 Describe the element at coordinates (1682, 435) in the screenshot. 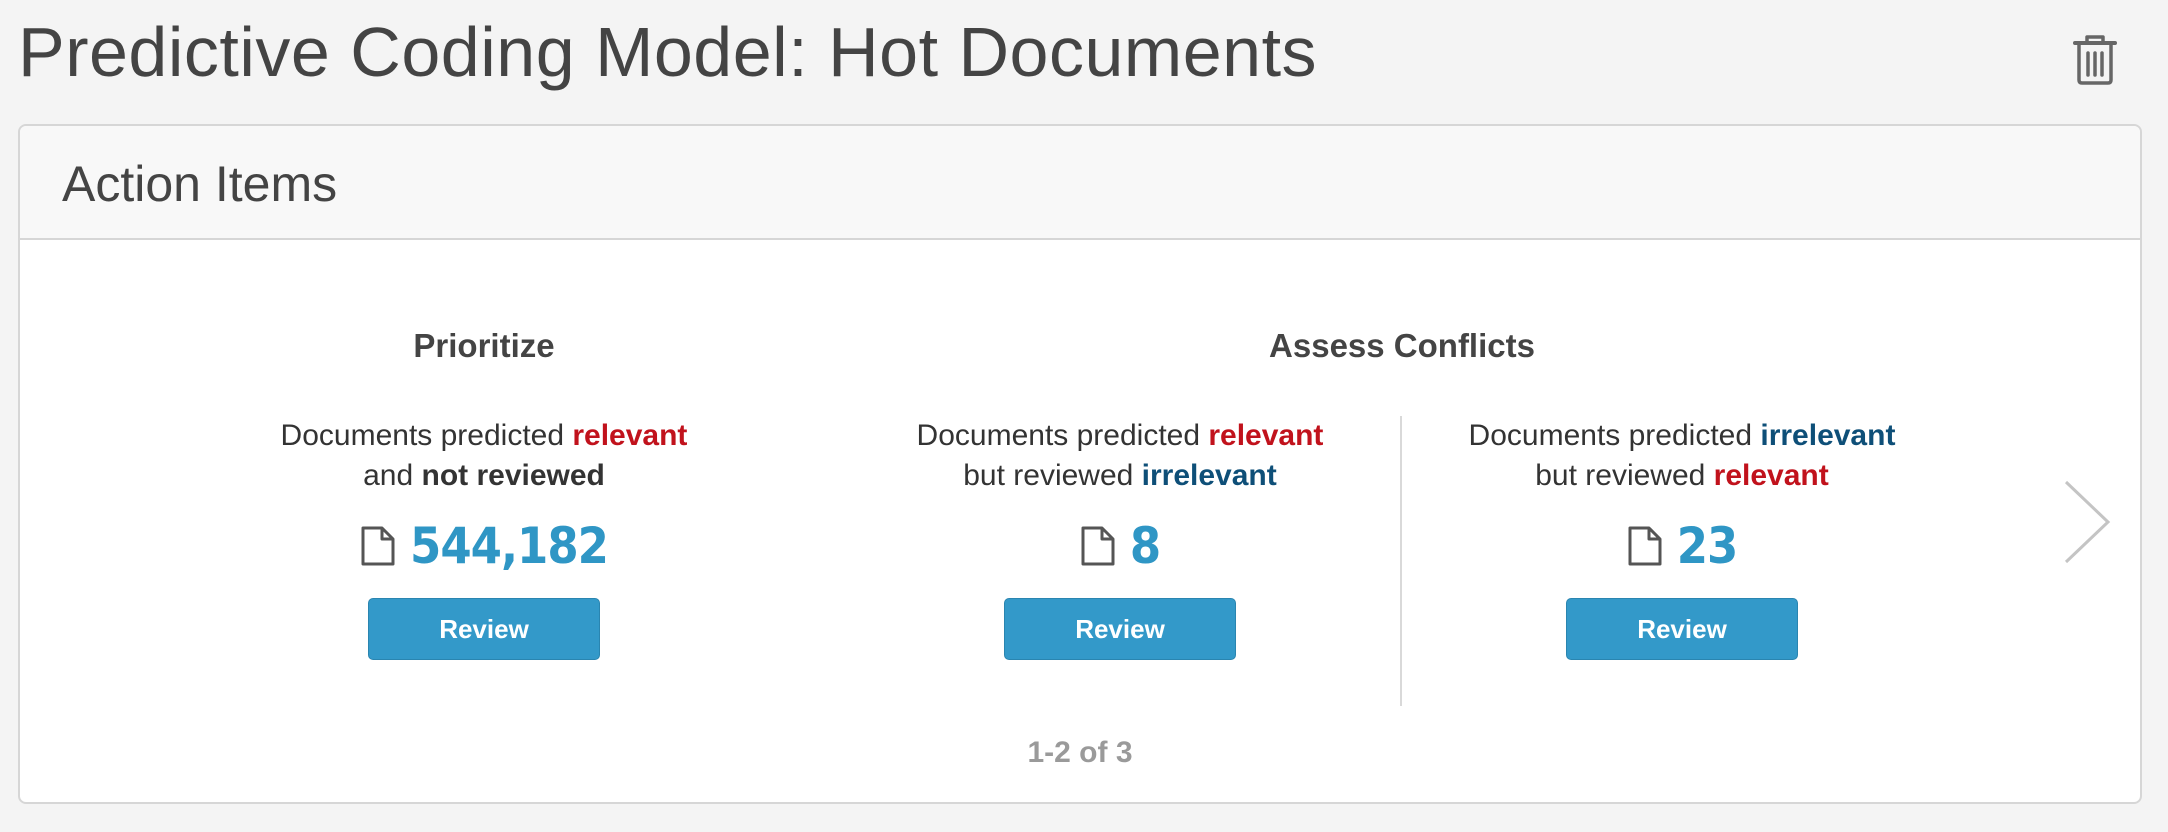

I see `item-description: Documents predicted irrelevant` at that location.